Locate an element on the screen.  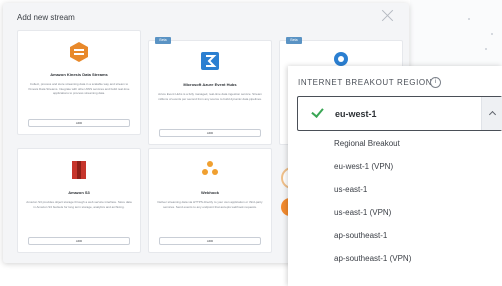
card-title: Webhook is located at coordinates (210, 192).